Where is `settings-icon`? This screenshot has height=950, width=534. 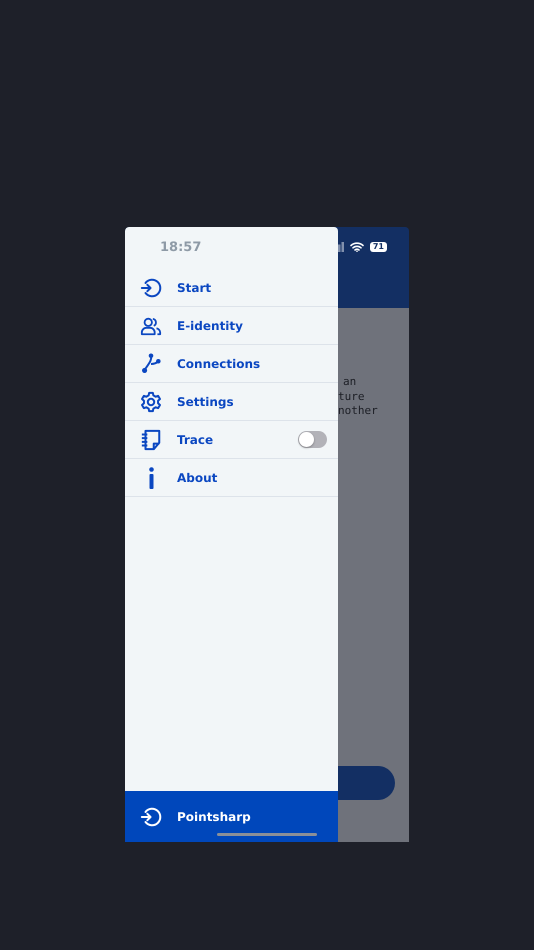 settings-icon is located at coordinates (151, 401).